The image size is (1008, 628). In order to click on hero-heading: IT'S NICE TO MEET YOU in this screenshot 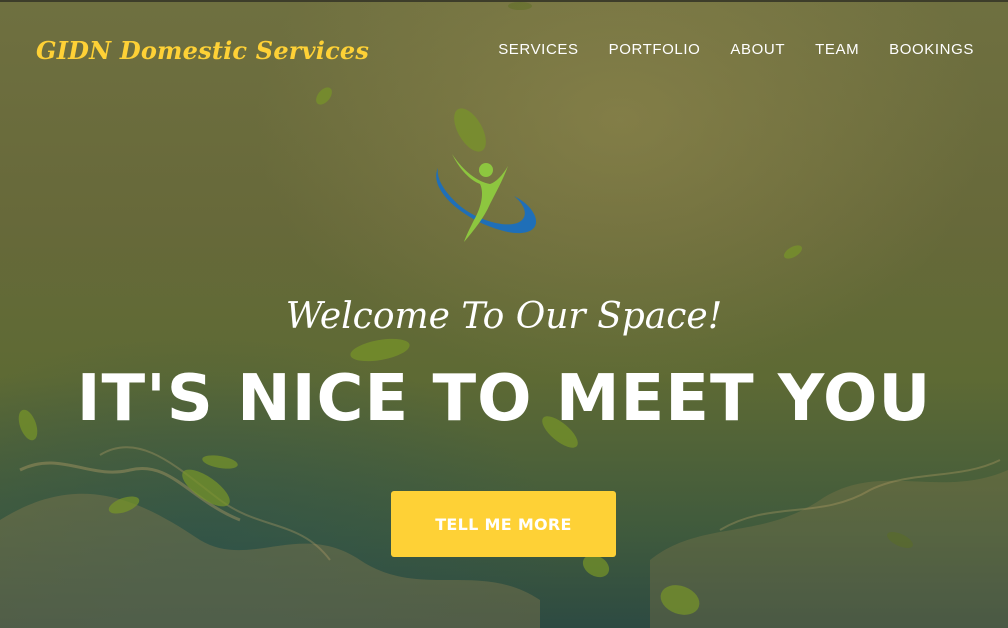, I will do `click(504, 399)`.